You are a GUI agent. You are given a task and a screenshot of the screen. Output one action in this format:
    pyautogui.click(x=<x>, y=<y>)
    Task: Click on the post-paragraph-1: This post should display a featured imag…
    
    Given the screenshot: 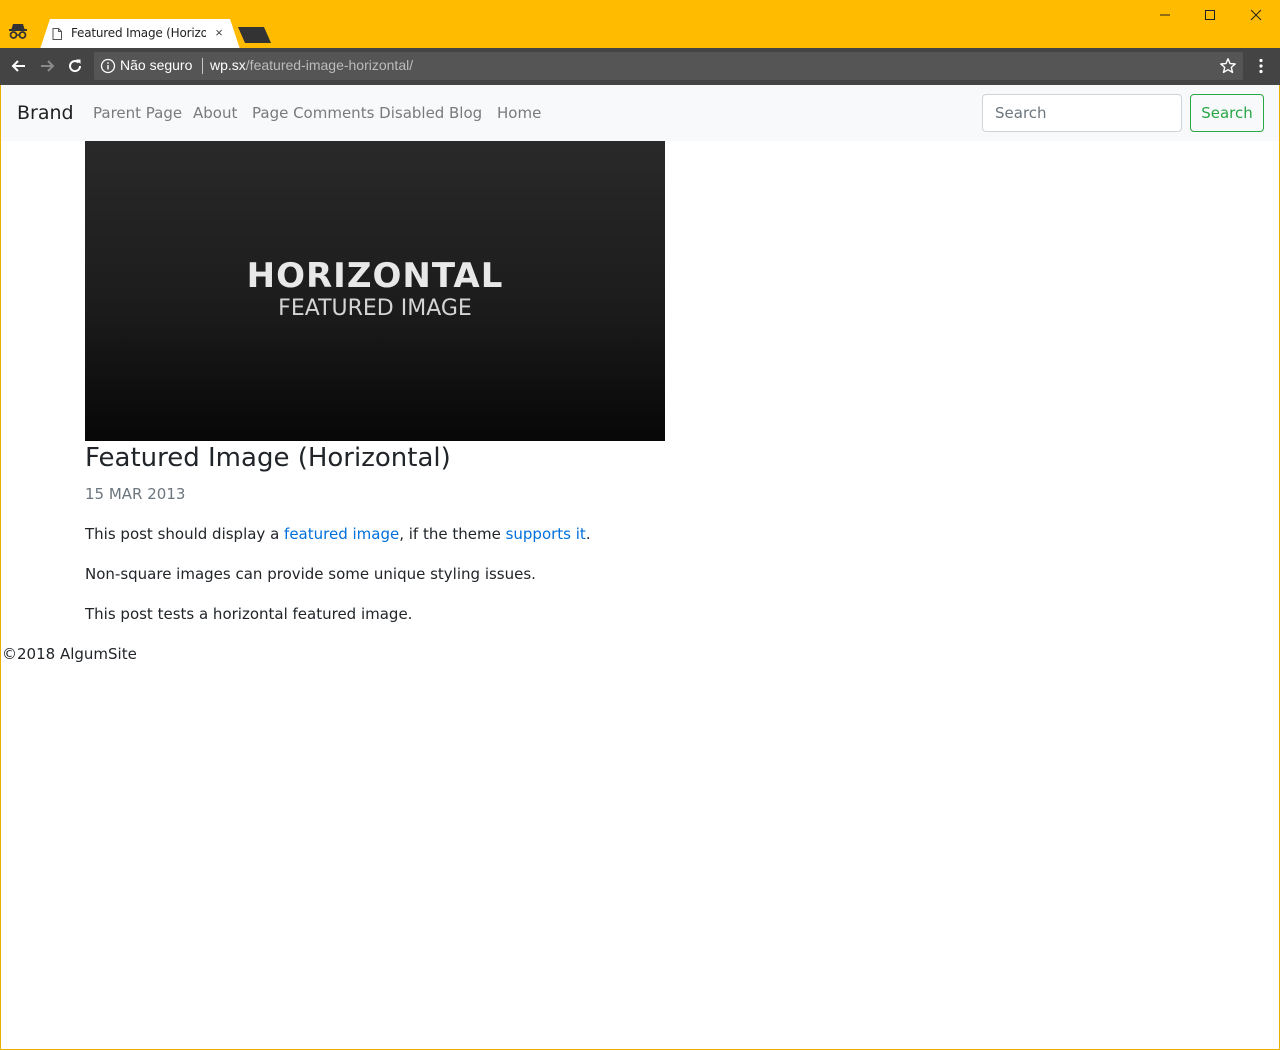 What is the action you would take?
    pyautogui.click(x=338, y=534)
    